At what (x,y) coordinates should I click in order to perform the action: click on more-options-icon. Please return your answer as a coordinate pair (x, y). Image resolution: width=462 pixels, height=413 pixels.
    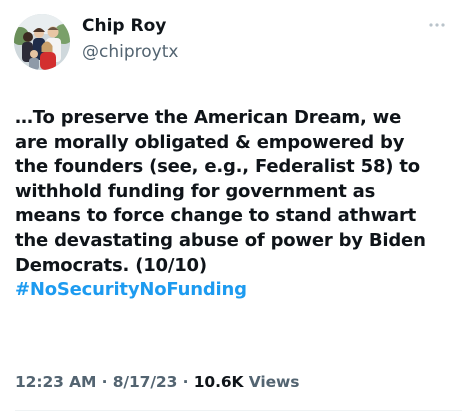
    Looking at the image, I should click on (437, 25).